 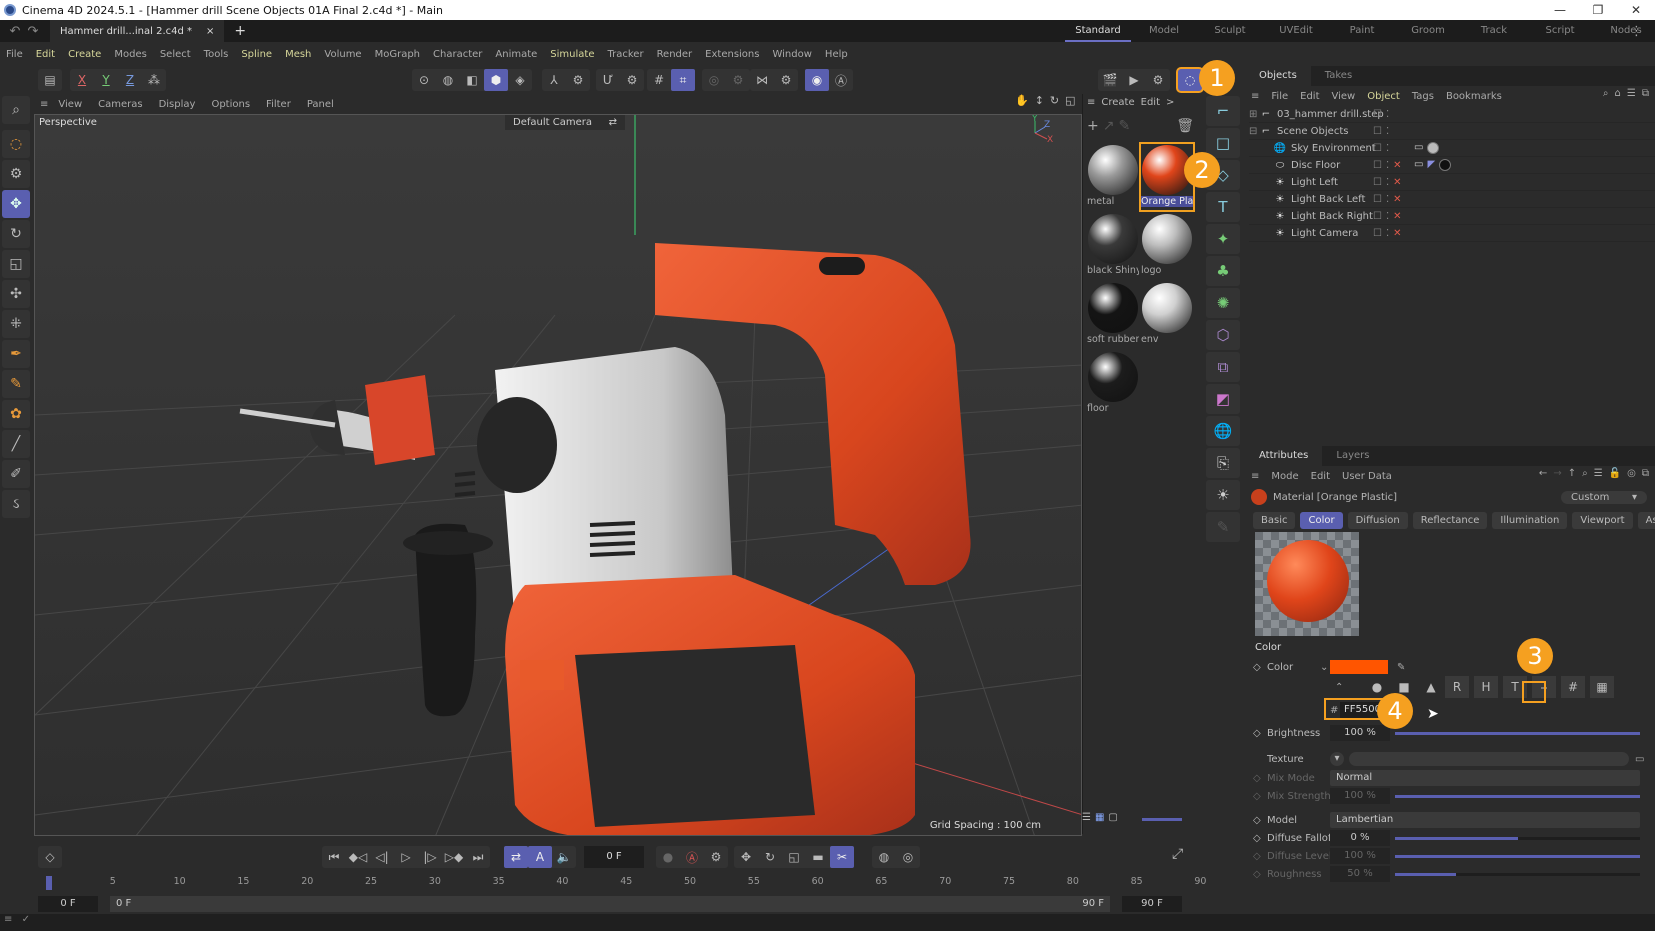 I want to click on autokey-icon: Ⓐ, so click(x=692, y=857).